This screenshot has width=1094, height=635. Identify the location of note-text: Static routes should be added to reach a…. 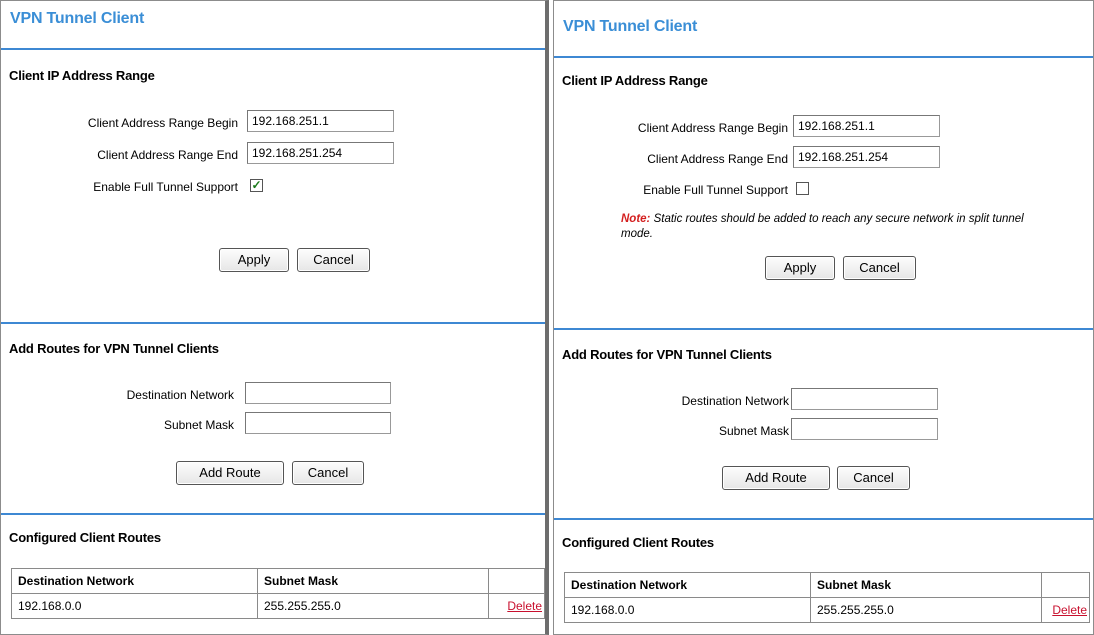
(822, 226).